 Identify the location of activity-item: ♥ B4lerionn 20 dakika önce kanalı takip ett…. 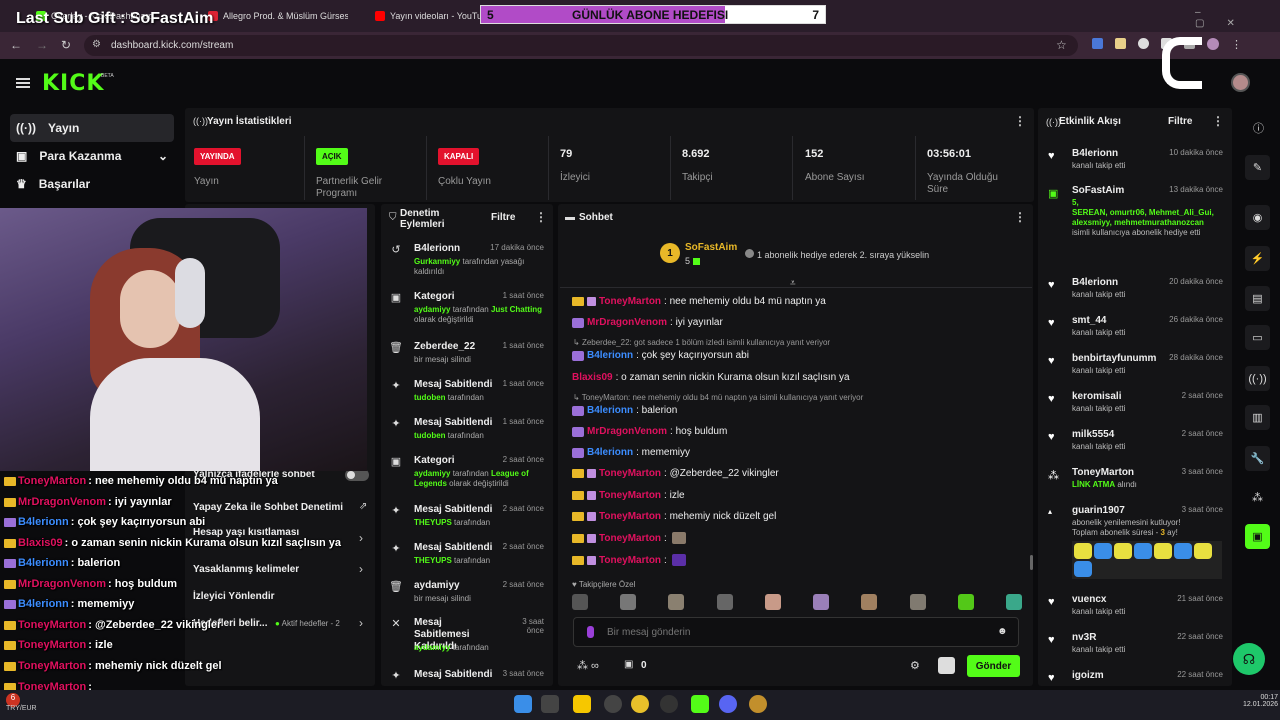
(1135, 294).